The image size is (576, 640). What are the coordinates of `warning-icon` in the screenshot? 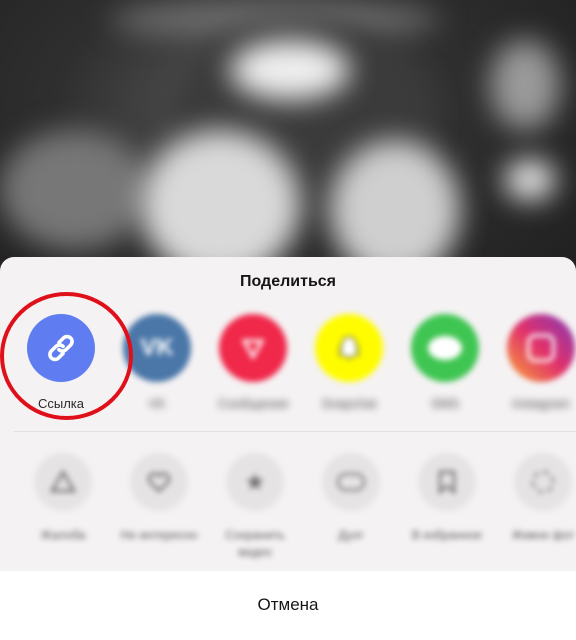 It's located at (63, 482).